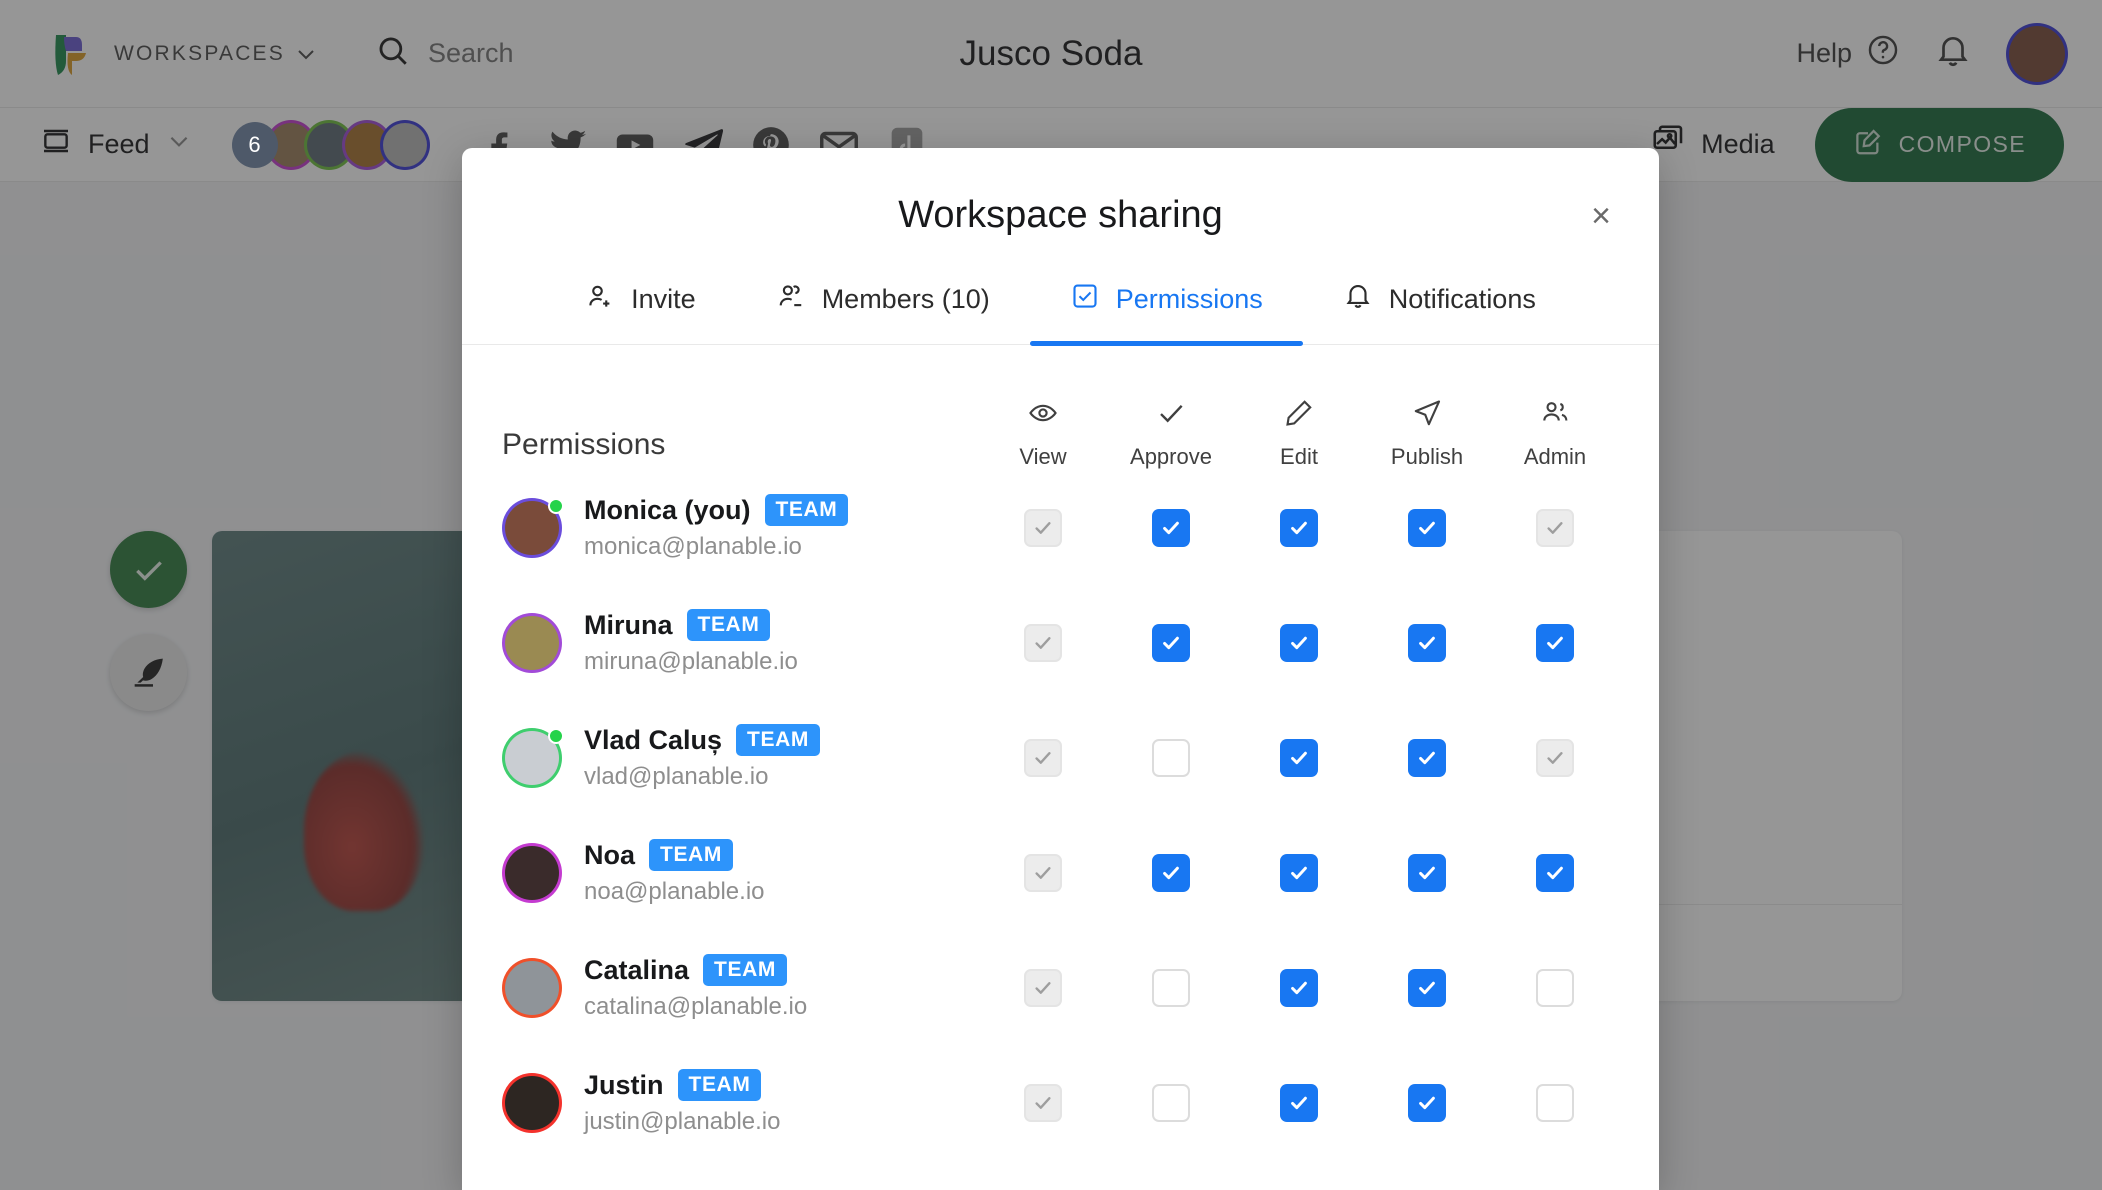  Describe the element at coordinates (883, 312) in the screenshot. I see `tab-members: Members (10)` at that location.